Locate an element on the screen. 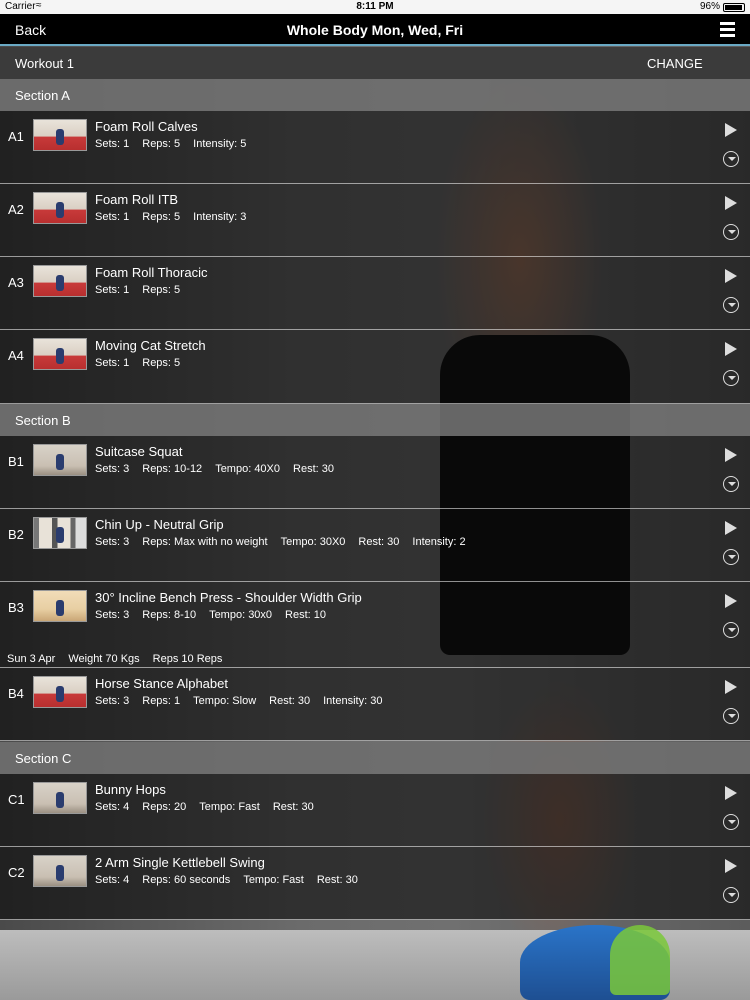 The image size is (750, 1000). exercise-detail: Tempo: 30x0 is located at coordinates (241, 615).